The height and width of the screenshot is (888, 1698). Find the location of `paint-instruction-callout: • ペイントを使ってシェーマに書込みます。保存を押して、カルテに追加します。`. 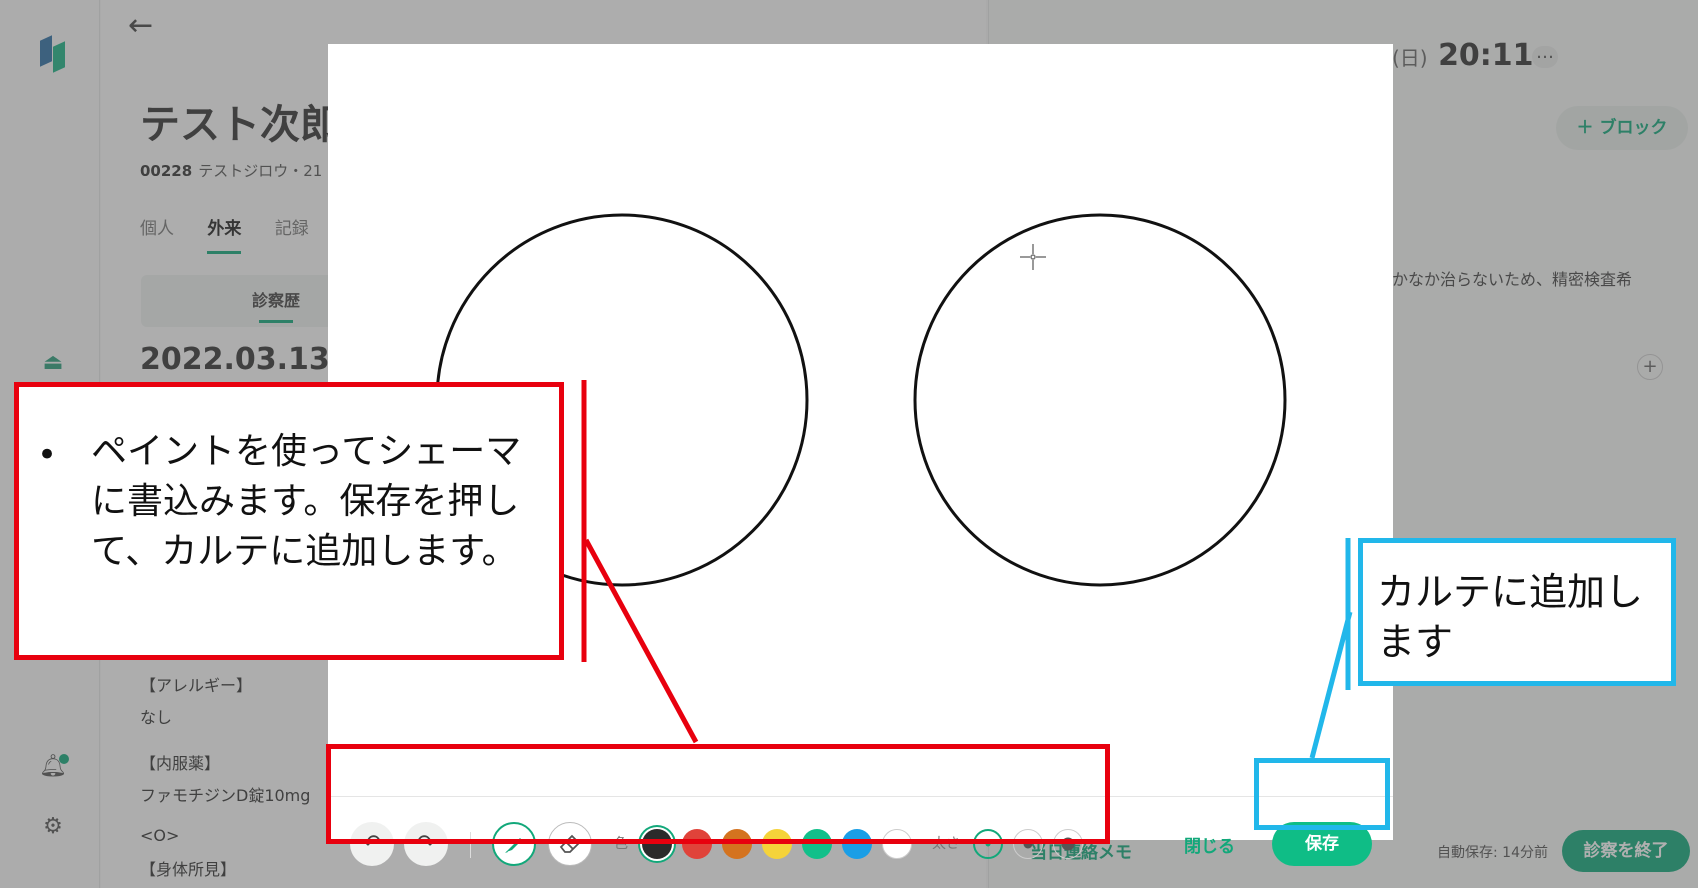

paint-instruction-callout: • ペイントを使ってシェーマに書込みます。保存を押して、カルテに追加します。 is located at coordinates (289, 521).